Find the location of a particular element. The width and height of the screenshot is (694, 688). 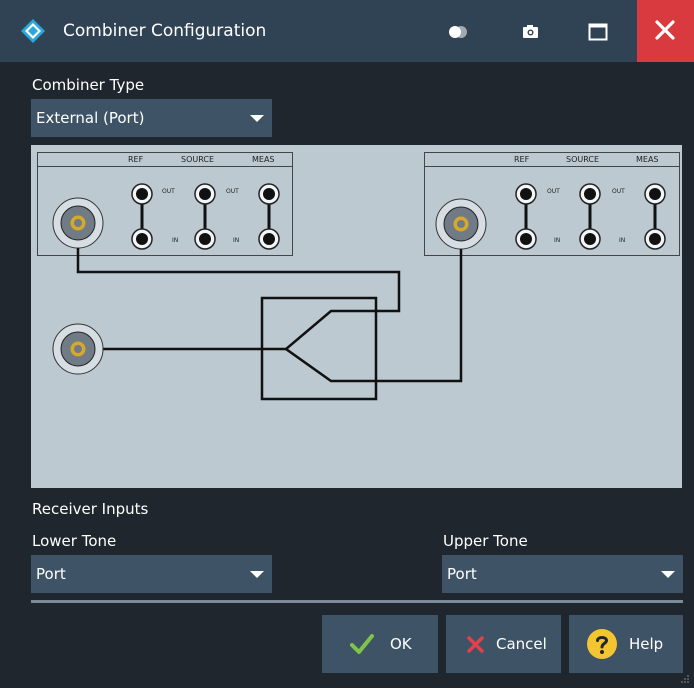

right-out-label-2: OUT is located at coordinates (618, 191).